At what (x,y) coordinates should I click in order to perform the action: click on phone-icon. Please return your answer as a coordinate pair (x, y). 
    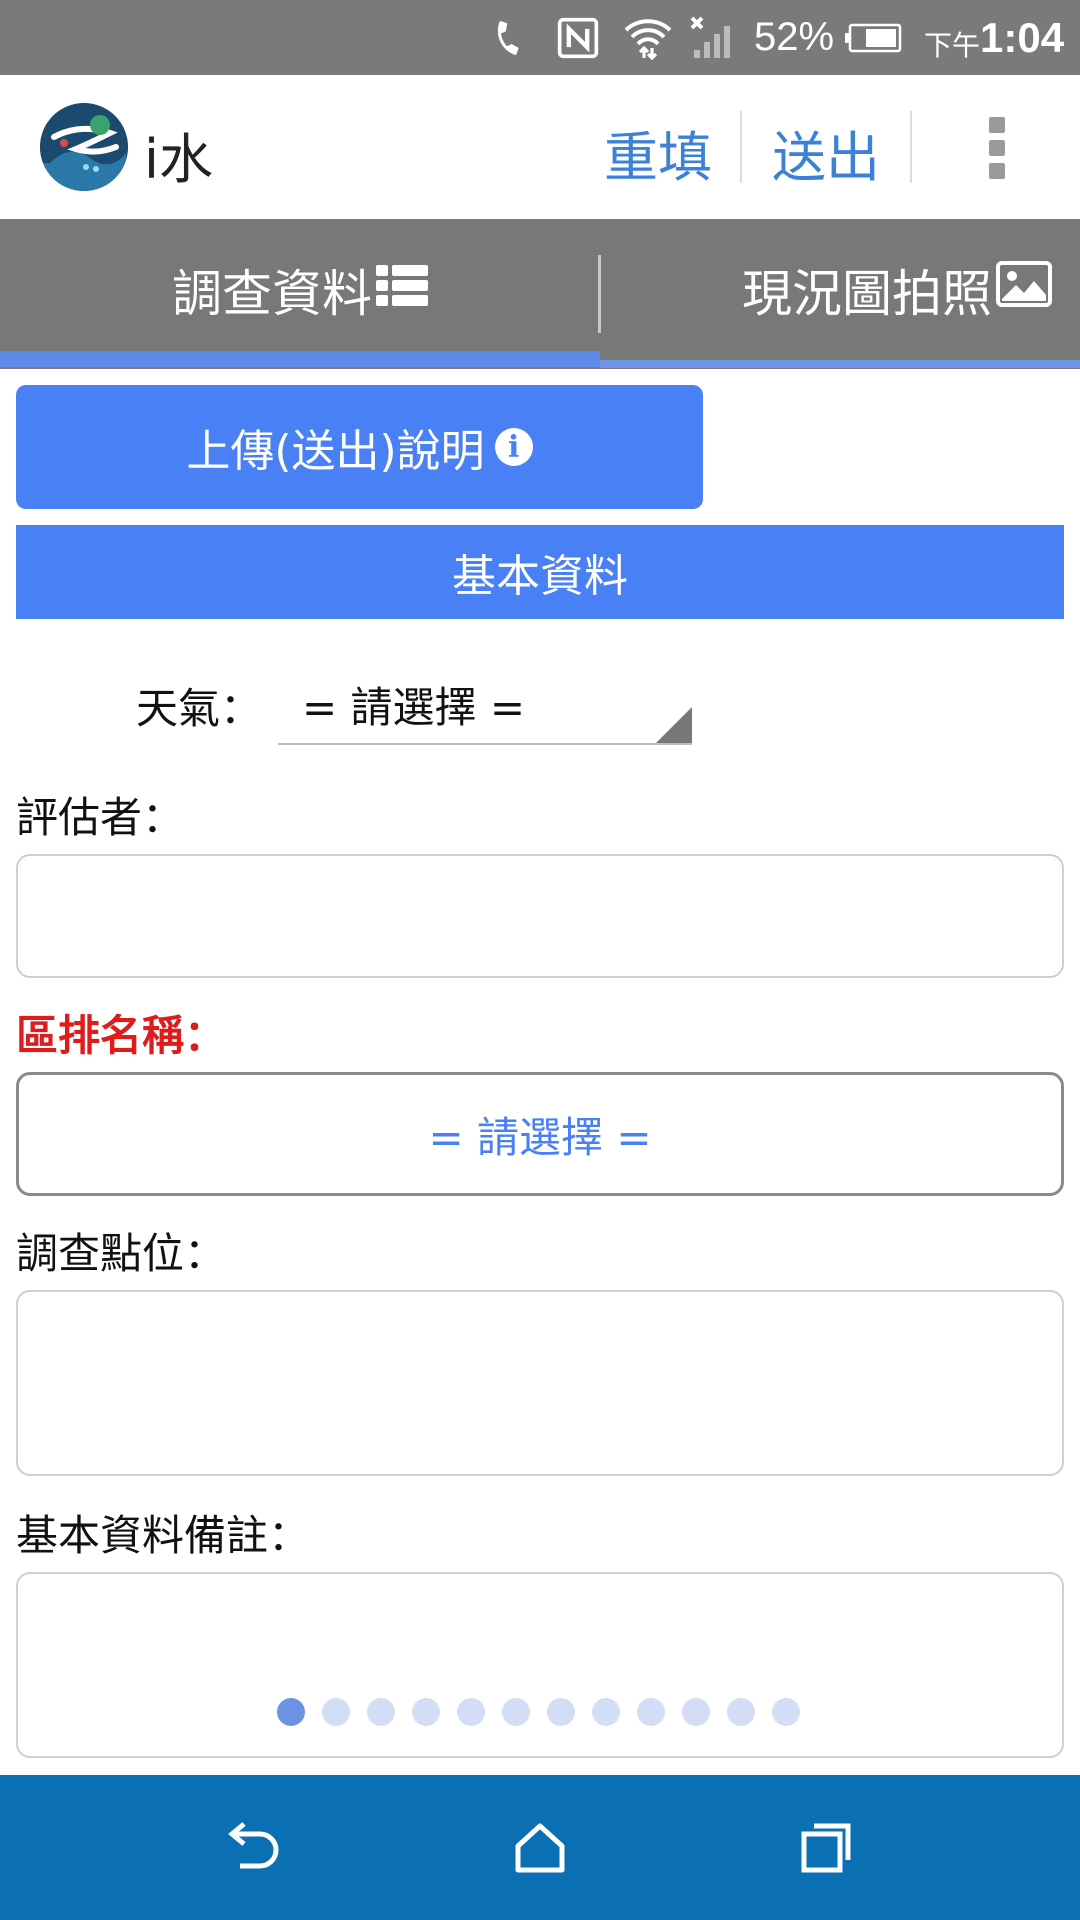
    Looking at the image, I should click on (508, 37).